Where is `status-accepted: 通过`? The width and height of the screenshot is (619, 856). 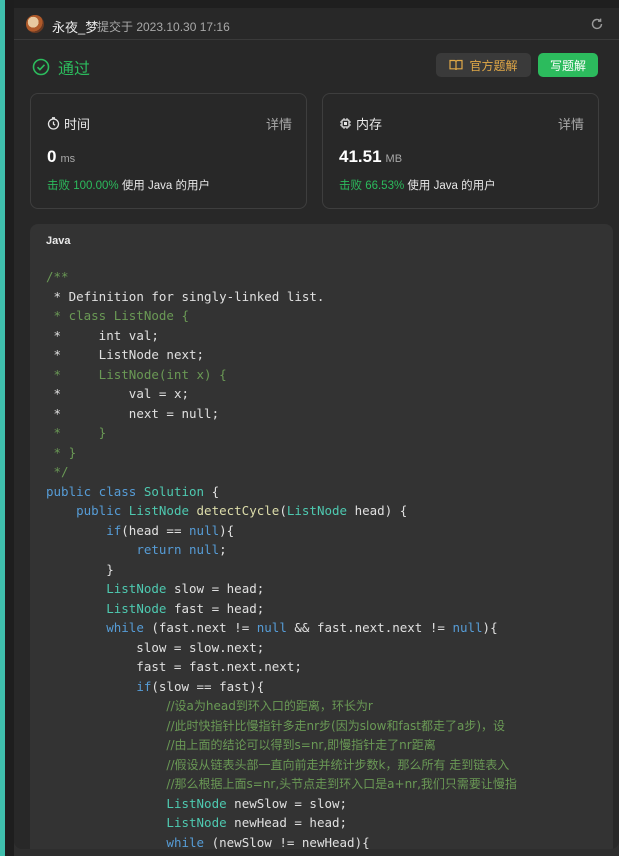 status-accepted: 通过 is located at coordinates (74, 69).